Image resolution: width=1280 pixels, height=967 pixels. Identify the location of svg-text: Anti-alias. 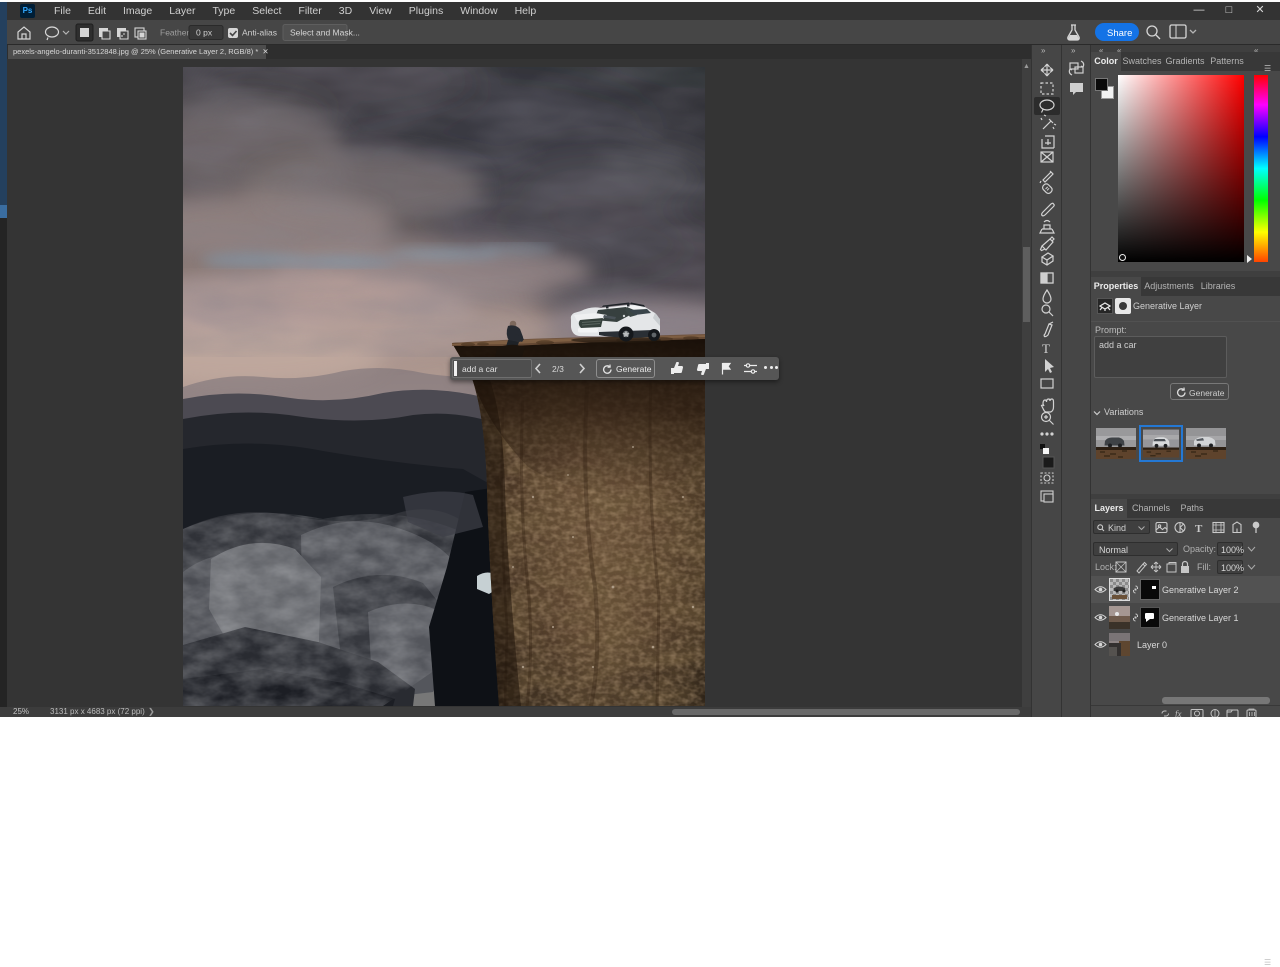
(259, 33).